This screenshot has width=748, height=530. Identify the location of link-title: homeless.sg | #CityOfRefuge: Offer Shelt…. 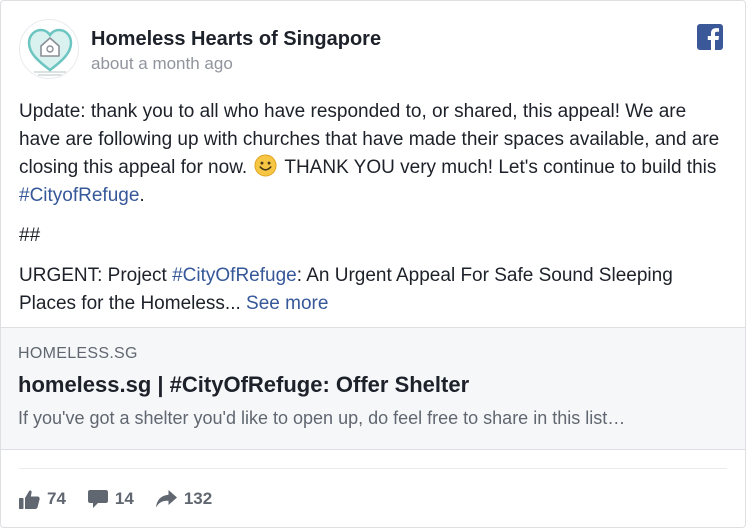
(243, 385).